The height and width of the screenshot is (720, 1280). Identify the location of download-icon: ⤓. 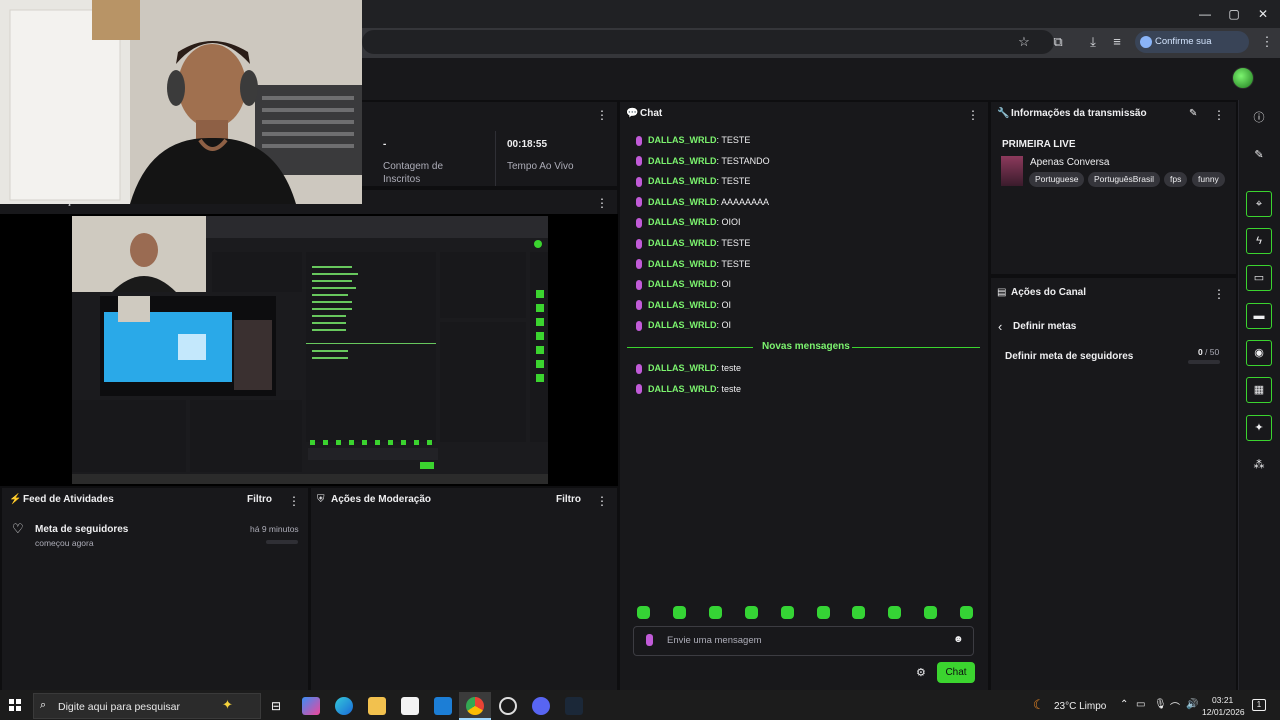
(1093, 42).